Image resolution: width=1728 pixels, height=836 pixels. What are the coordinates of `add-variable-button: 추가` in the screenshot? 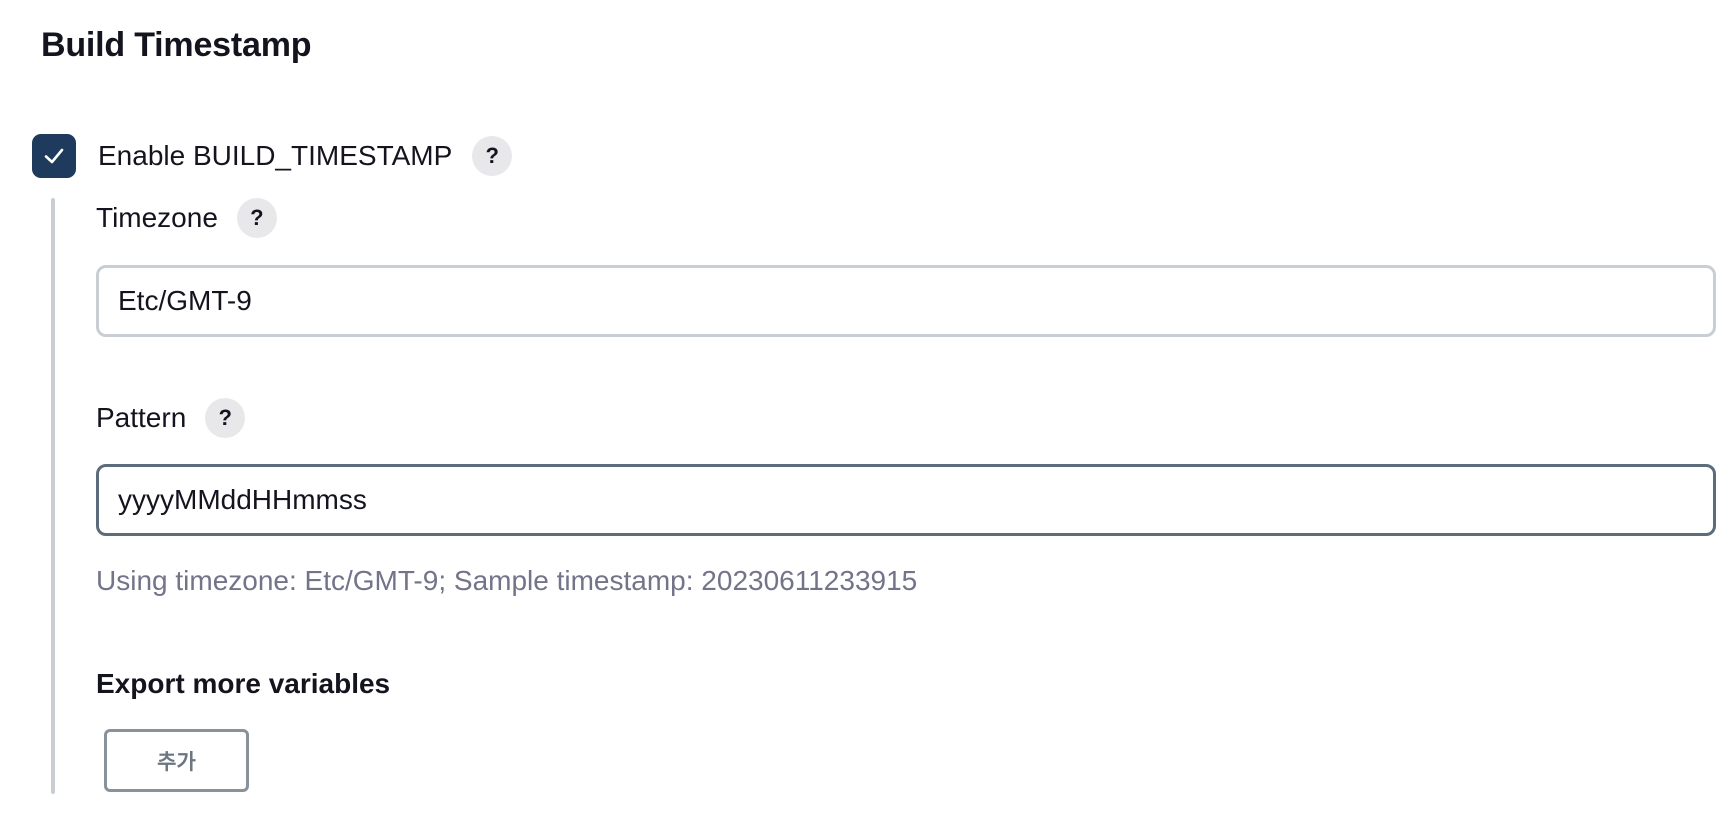 It's located at (176, 760).